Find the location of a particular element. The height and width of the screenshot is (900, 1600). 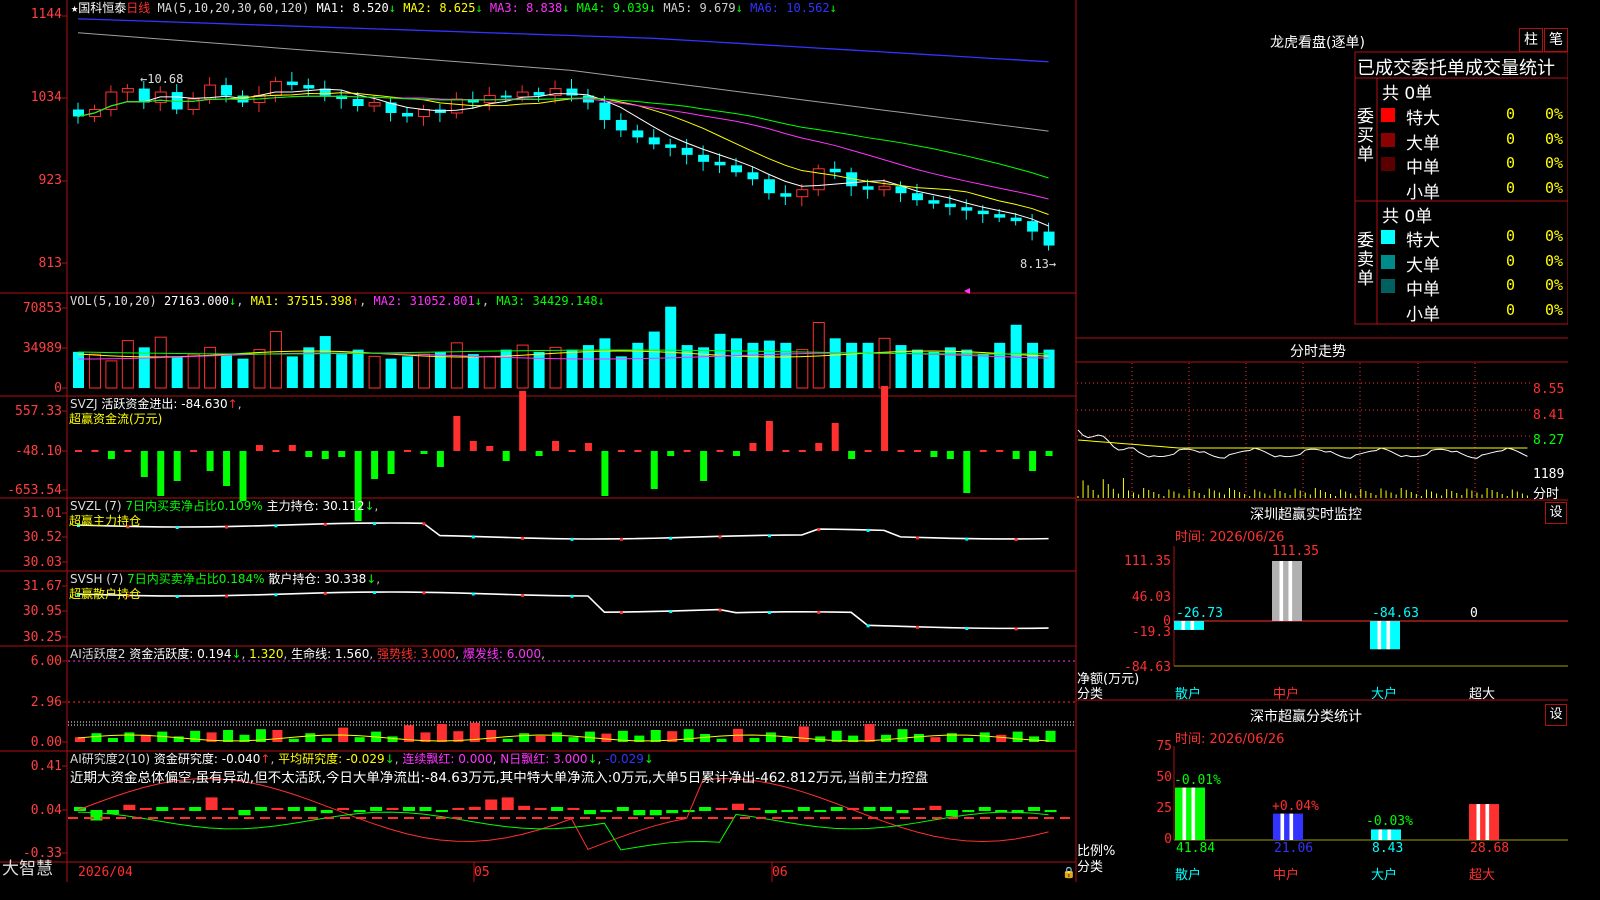

vol-tick-2: 34989 is located at coordinates (42, 348).